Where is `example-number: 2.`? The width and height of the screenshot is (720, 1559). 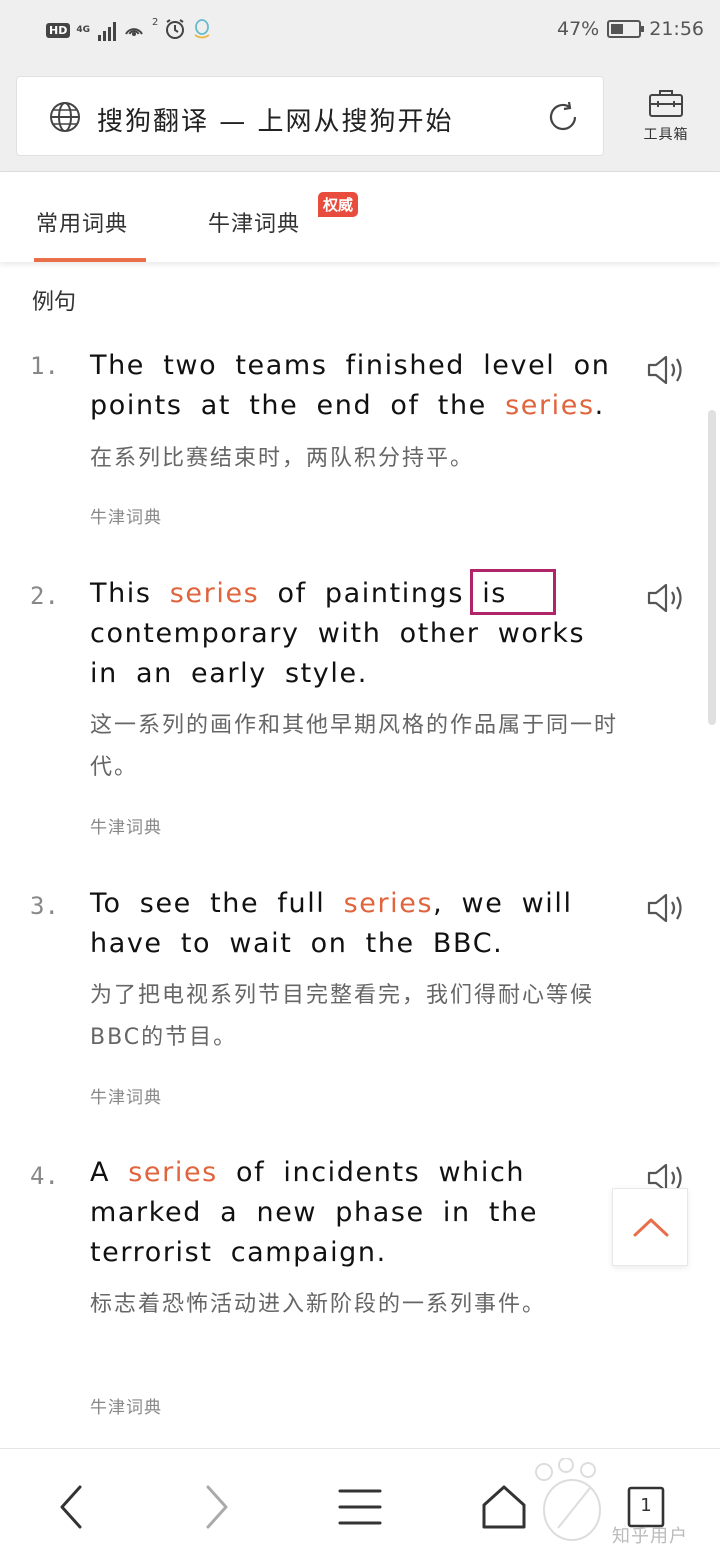
example-number: 2. is located at coordinates (44, 596).